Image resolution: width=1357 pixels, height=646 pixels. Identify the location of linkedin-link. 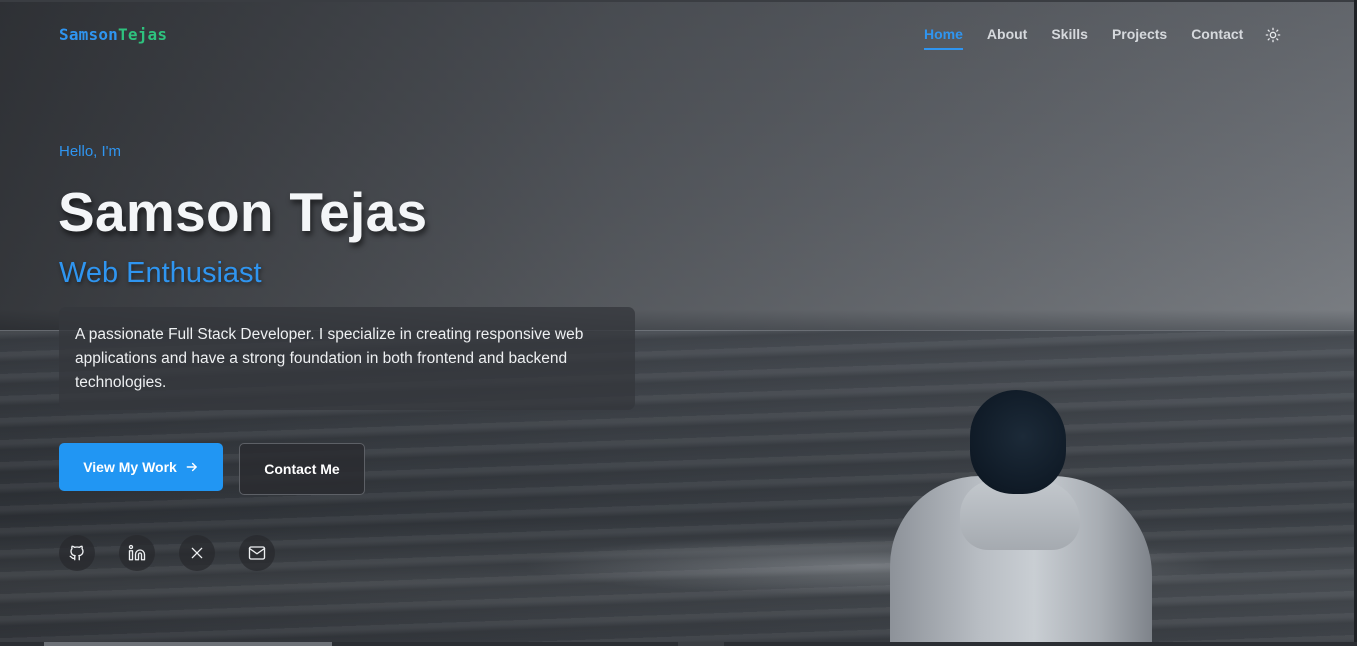
(137, 553).